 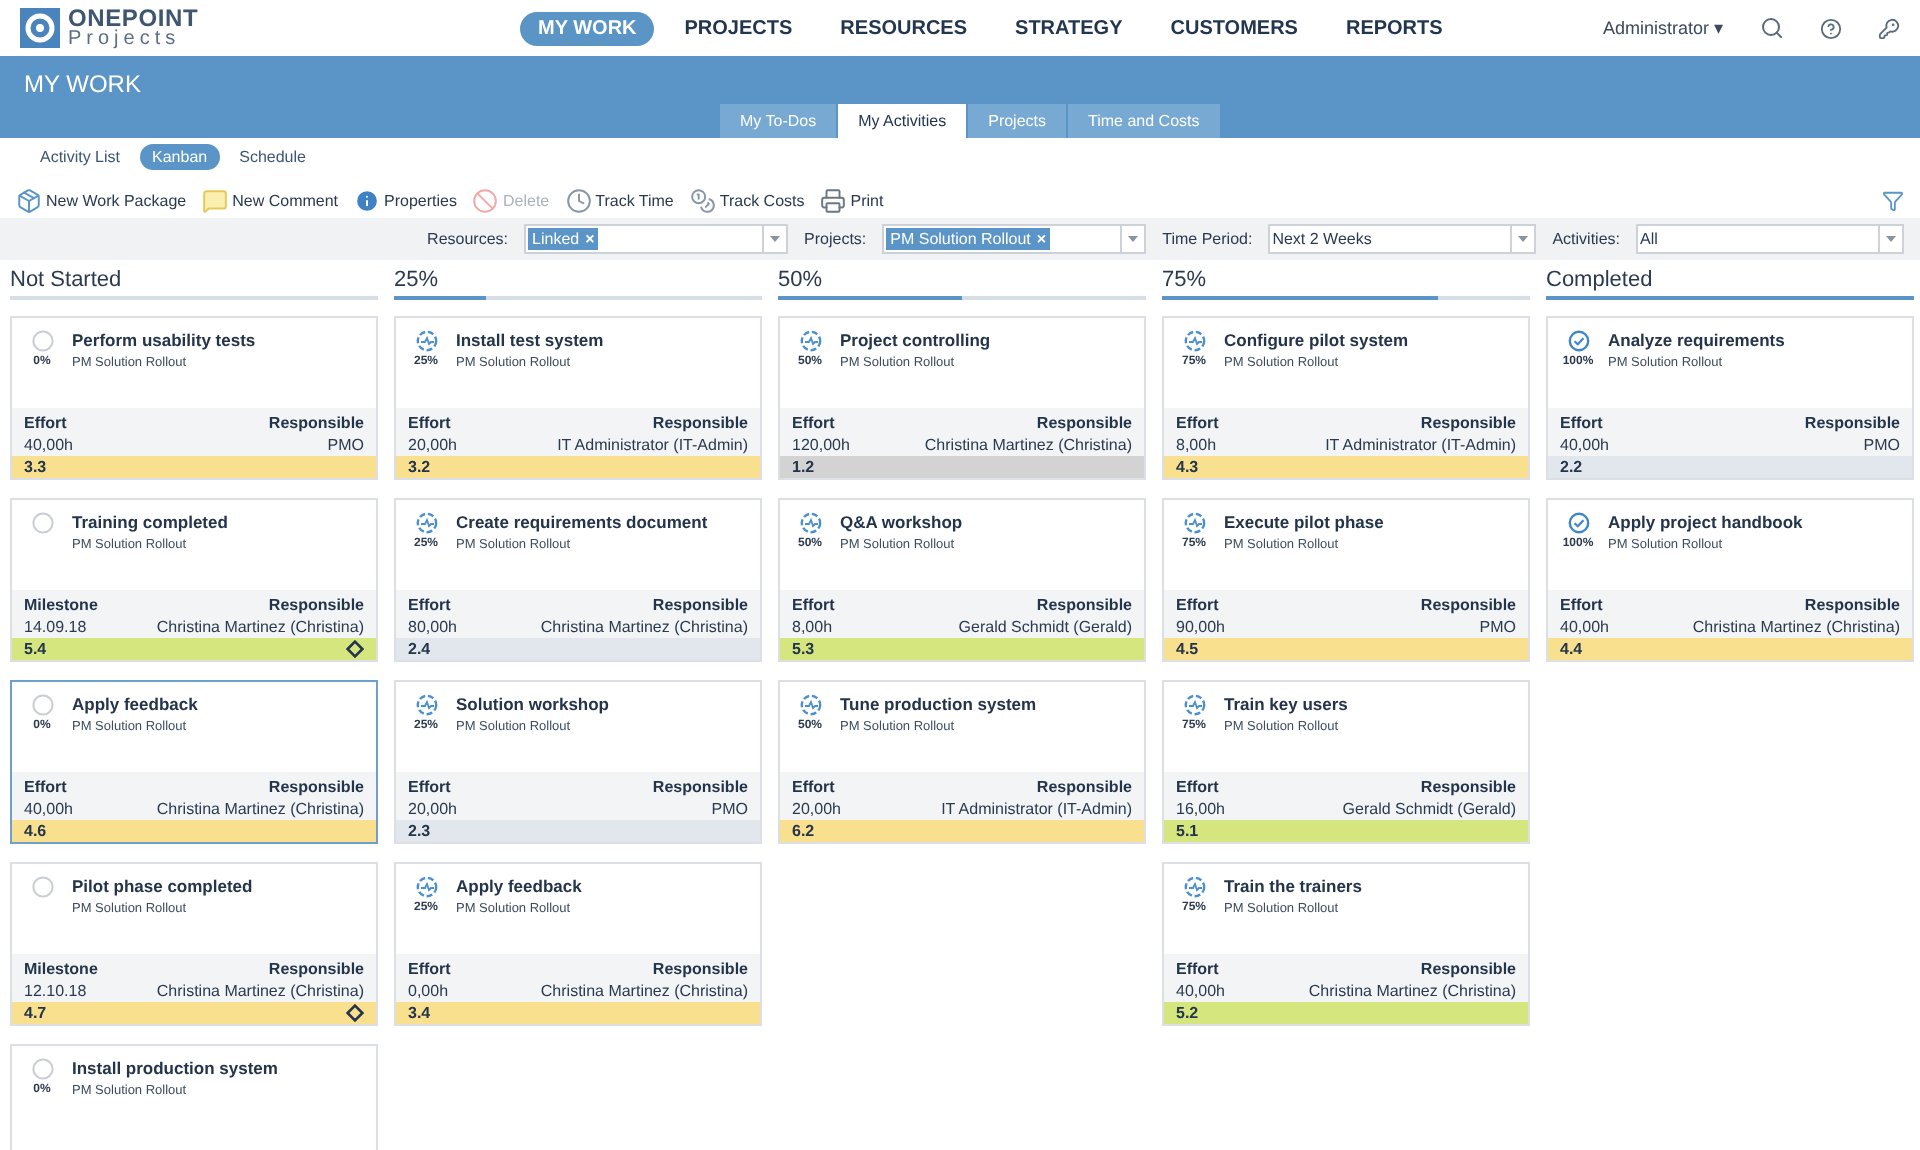 I want to click on activity-title: Configure pilot system, so click(x=1316, y=340).